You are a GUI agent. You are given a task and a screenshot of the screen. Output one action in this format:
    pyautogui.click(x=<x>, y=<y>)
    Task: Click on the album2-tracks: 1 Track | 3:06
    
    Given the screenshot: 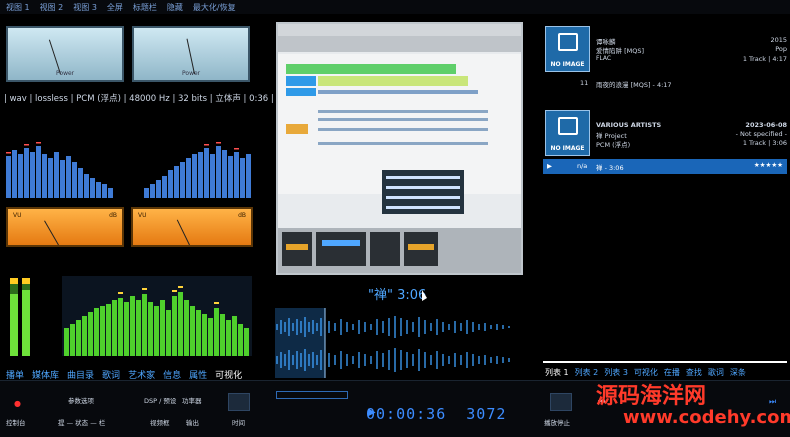 What is the action you would take?
    pyautogui.click(x=764, y=143)
    